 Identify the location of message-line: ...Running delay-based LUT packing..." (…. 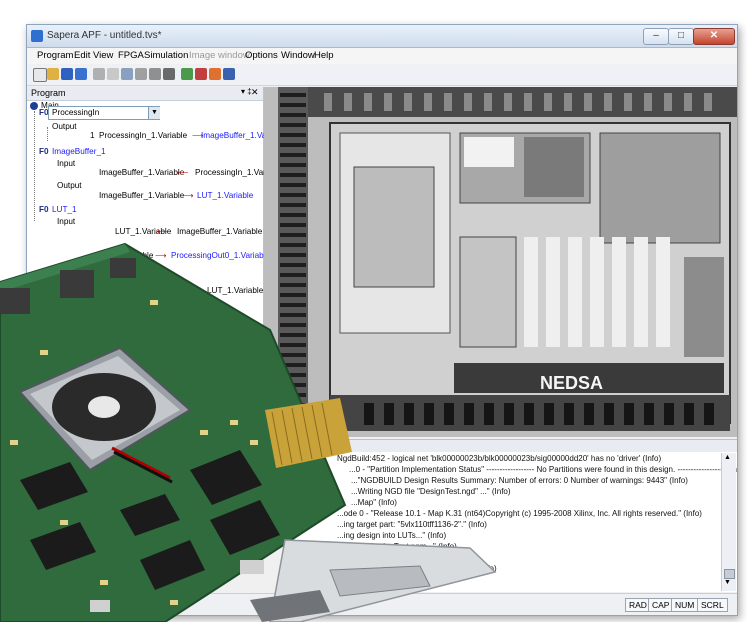
(417, 568).